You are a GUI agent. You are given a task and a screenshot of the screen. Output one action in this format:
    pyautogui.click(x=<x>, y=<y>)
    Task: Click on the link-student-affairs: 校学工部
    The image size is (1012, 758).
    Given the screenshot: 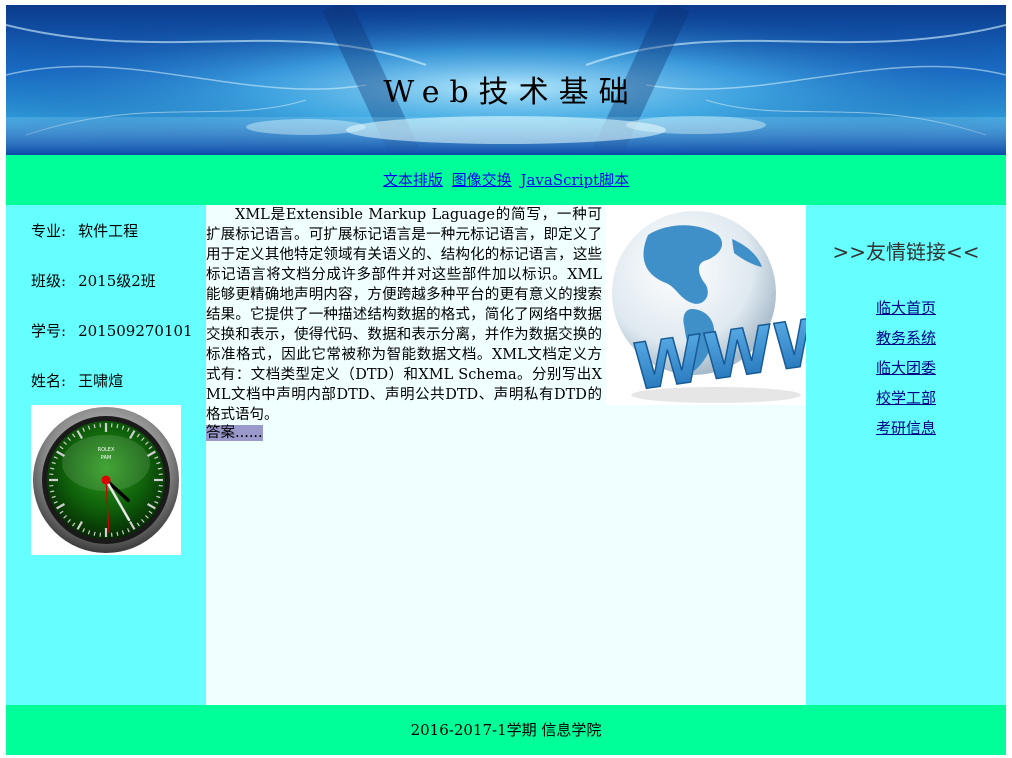 What is the action you would take?
    pyautogui.click(x=906, y=398)
    